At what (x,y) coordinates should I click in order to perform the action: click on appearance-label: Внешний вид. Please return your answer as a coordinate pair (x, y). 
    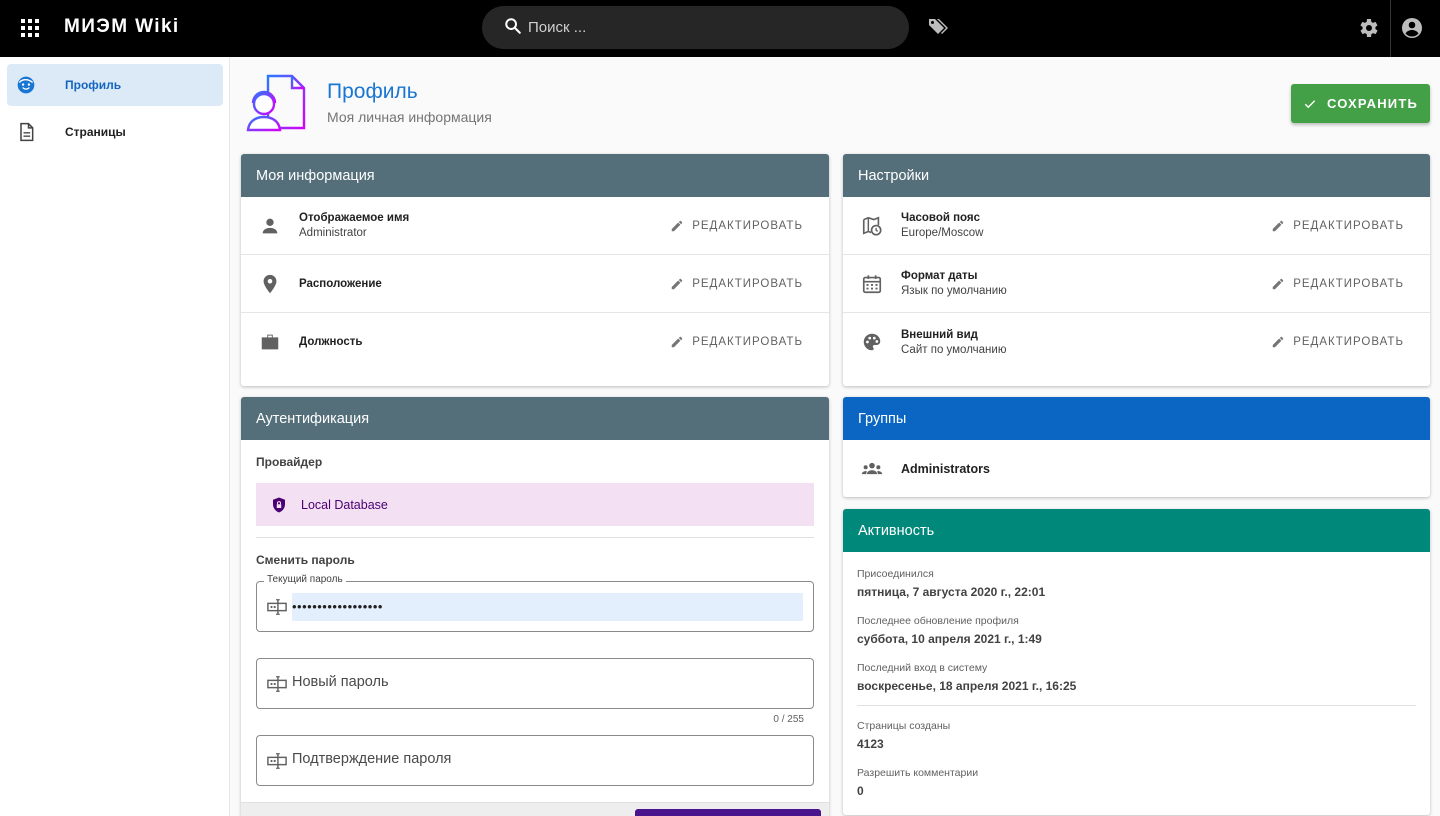
    Looking at the image, I should click on (939, 334).